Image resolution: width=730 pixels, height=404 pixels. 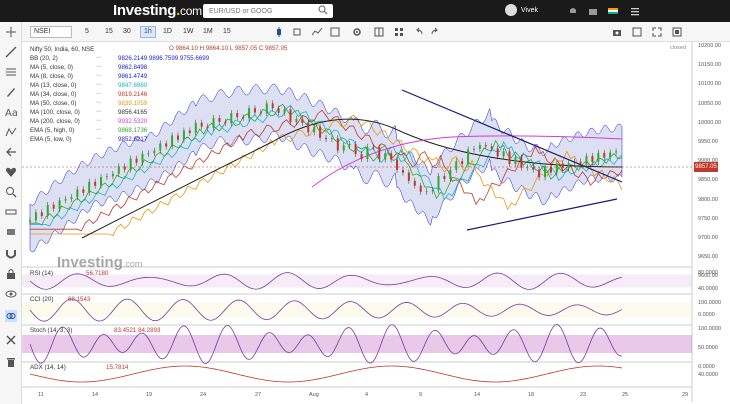 What do you see at coordinates (119, 103) in the screenshot?
I see `legend-row: MA (50, close, 0) ▫▫▫ 9839.1059` at bounding box center [119, 103].